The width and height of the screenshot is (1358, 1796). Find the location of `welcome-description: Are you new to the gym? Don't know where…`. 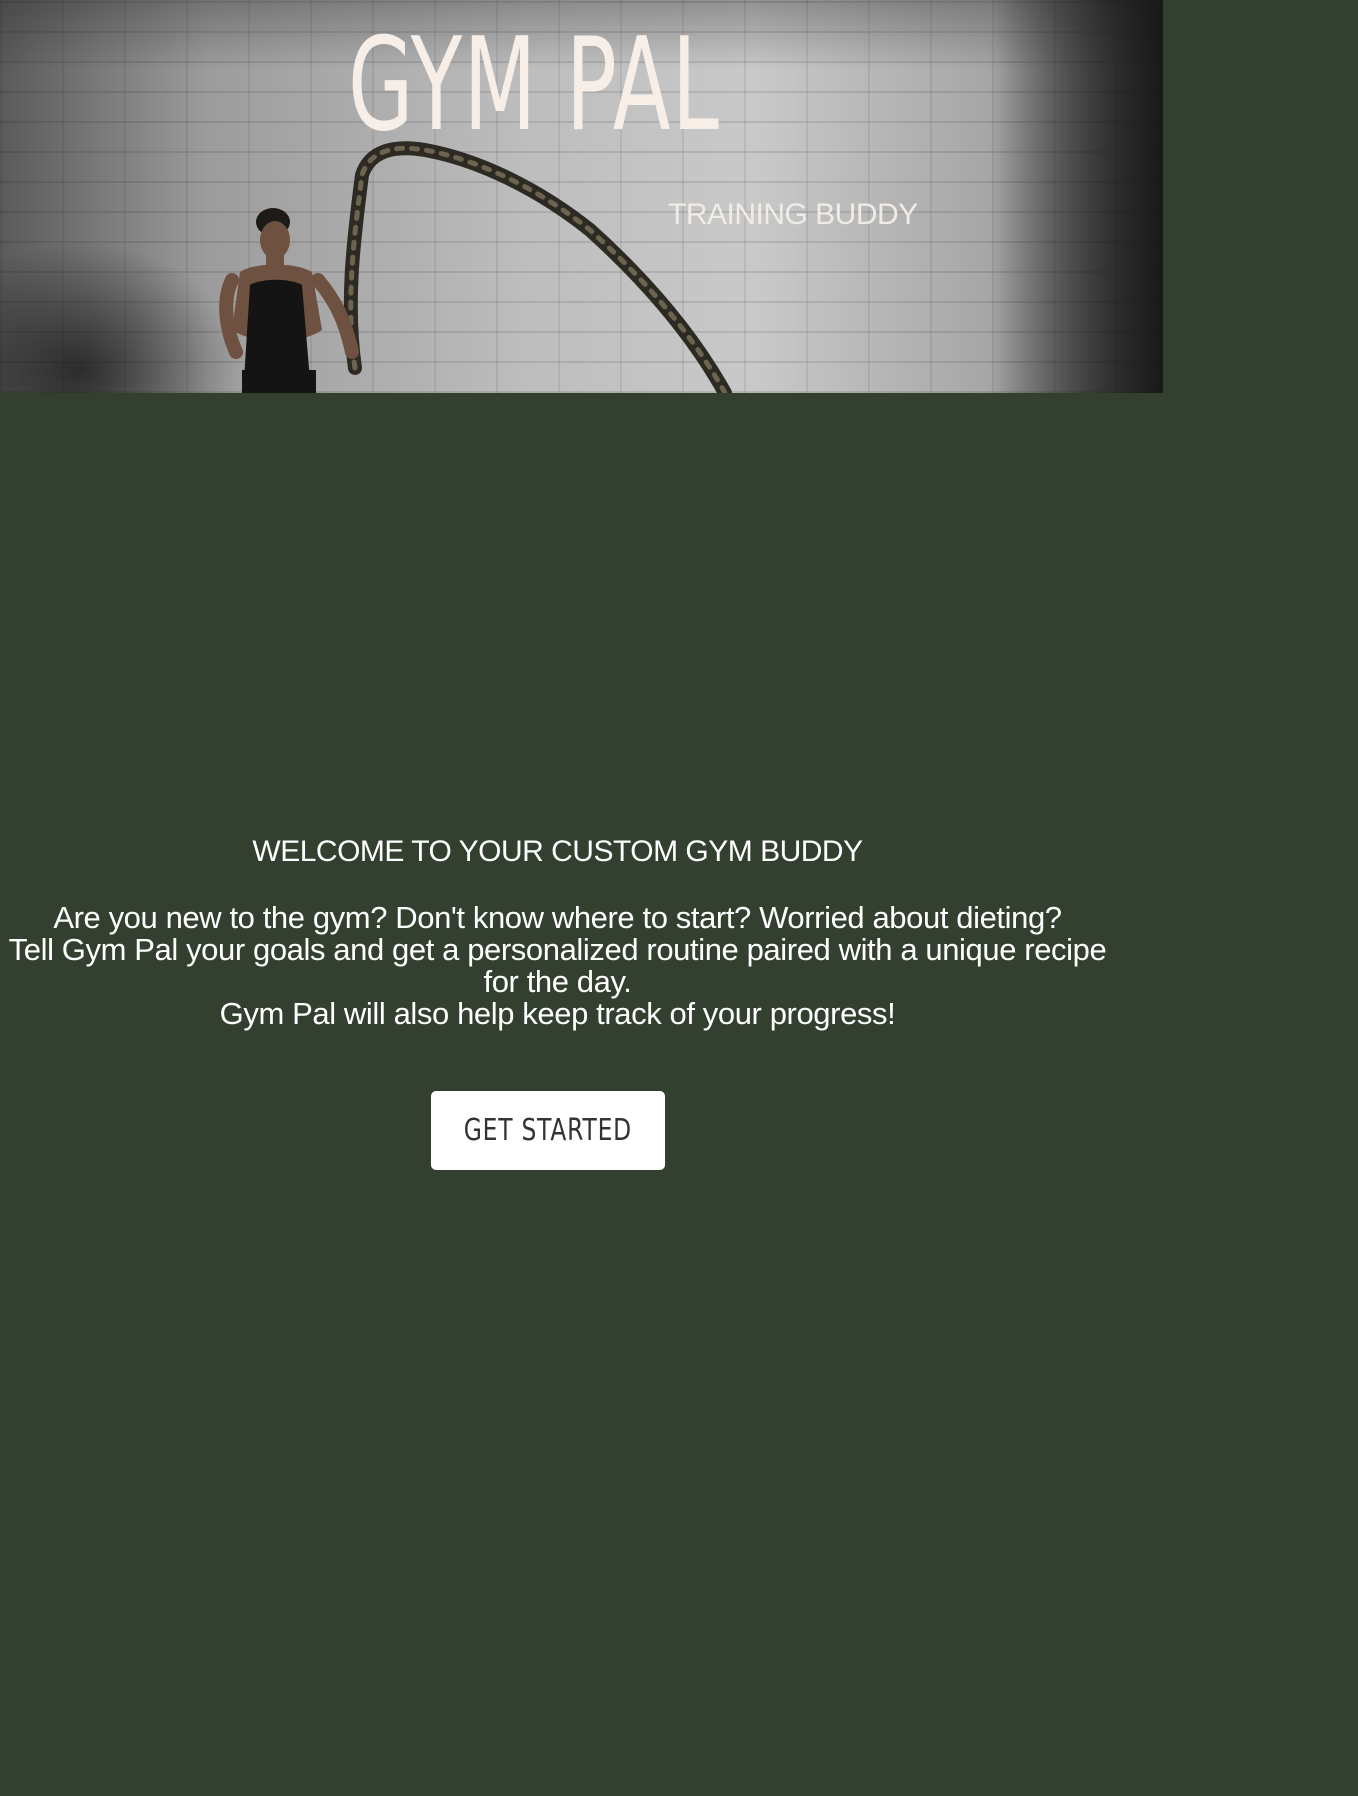

welcome-description: Are you new to the gym? Don't know where… is located at coordinates (557, 966).